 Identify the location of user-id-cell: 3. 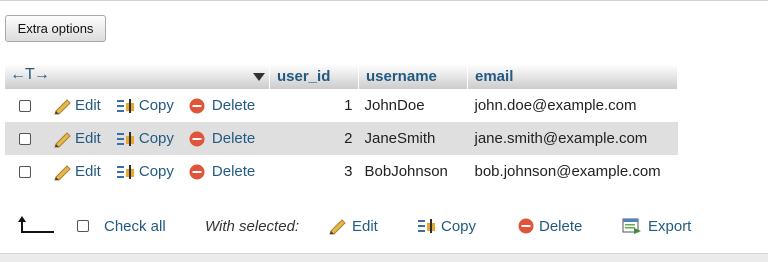
(314, 171).